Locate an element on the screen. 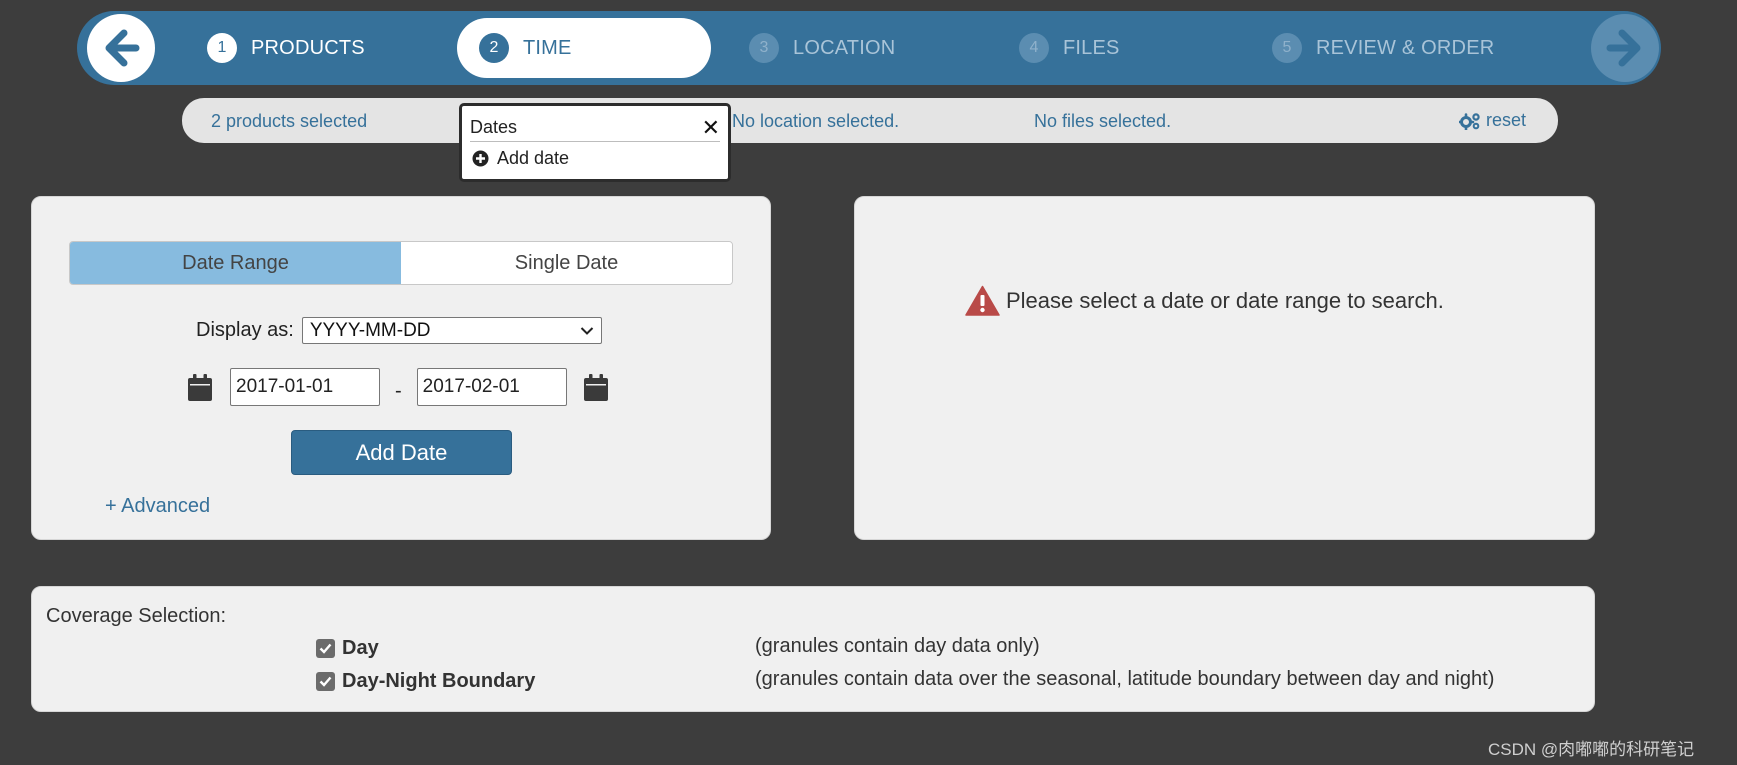  step-label: TIME is located at coordinates (547, 47).